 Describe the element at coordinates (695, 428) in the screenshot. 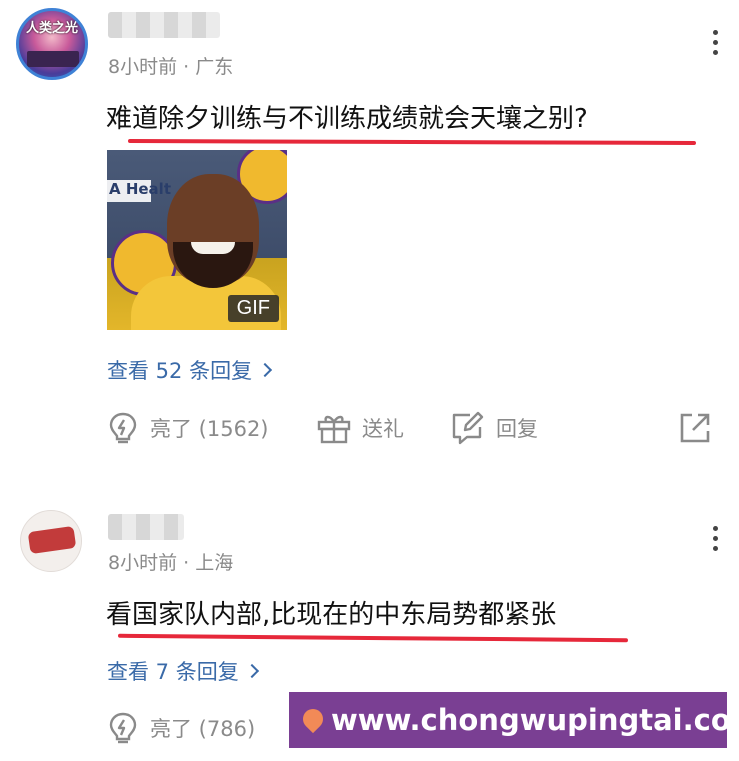

I see `share-icon` at that location.